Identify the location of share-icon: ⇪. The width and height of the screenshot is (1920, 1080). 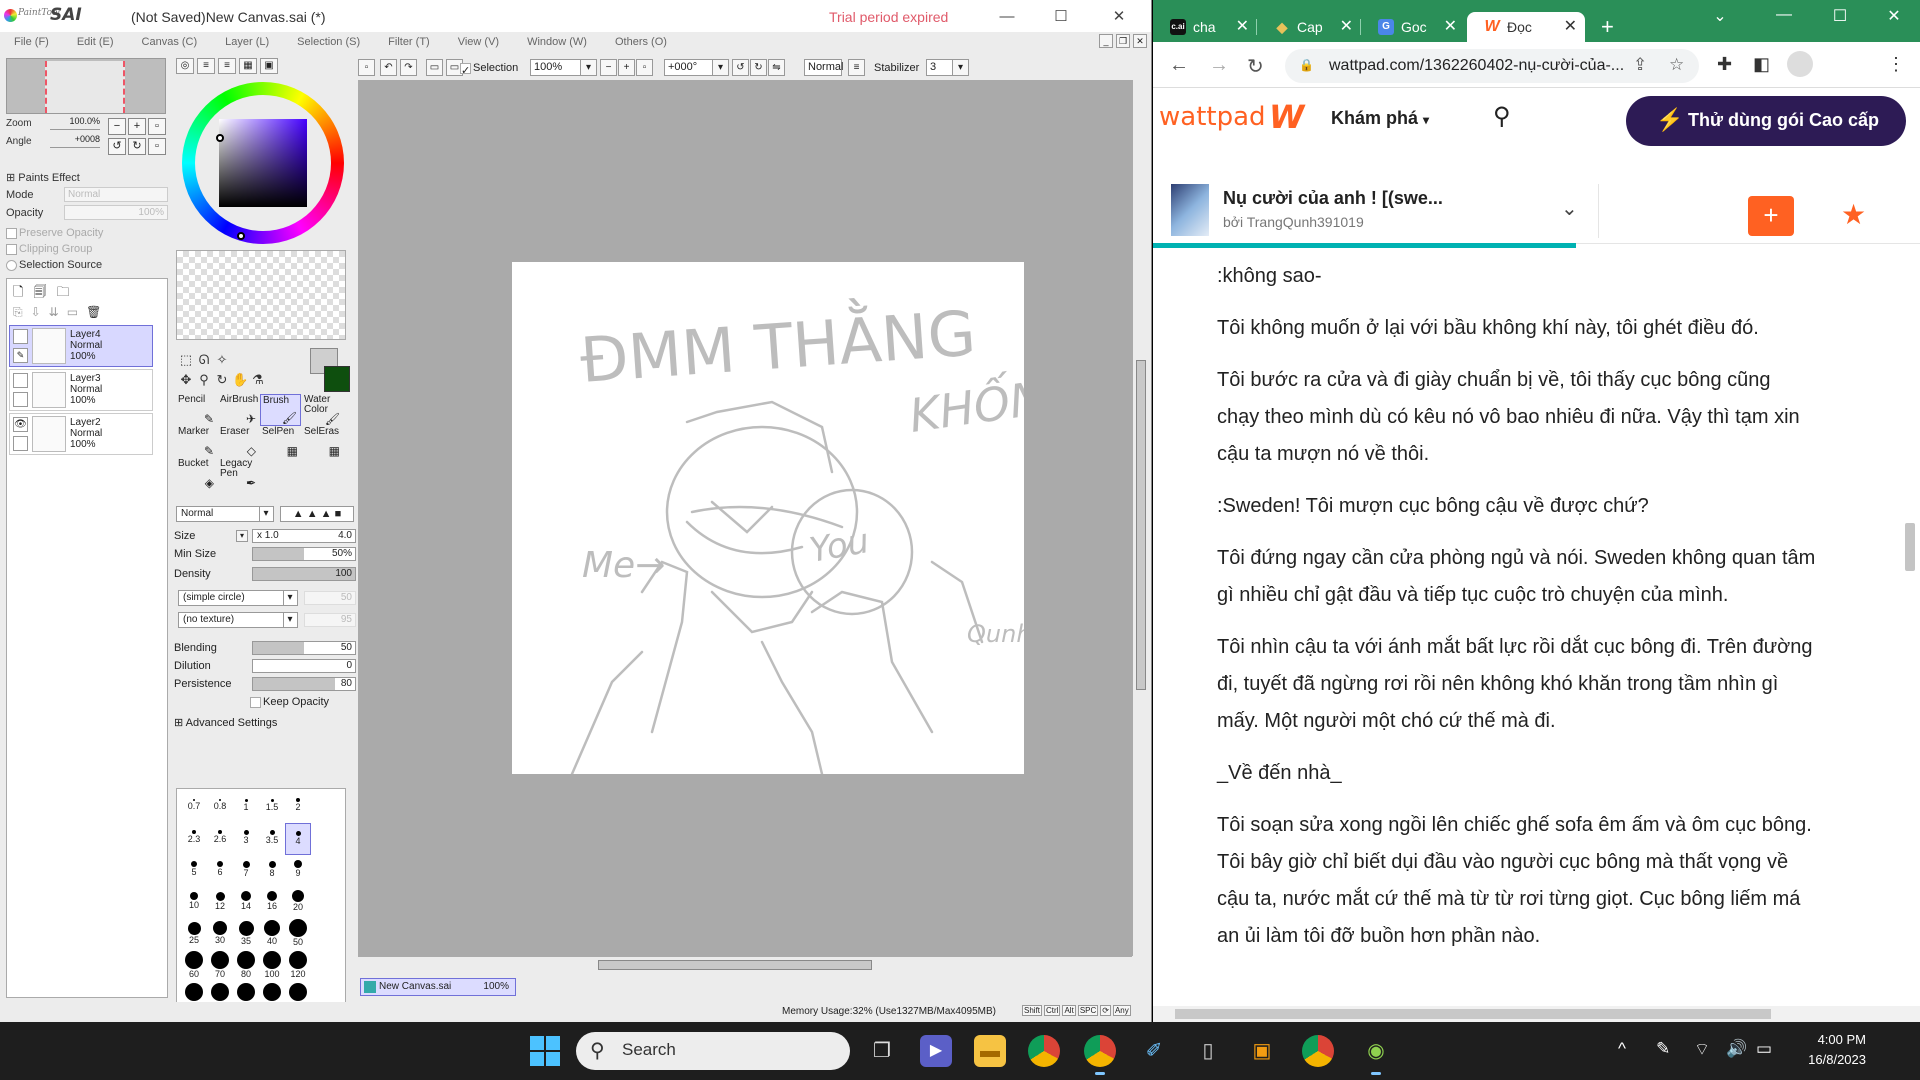
(1640, 65).